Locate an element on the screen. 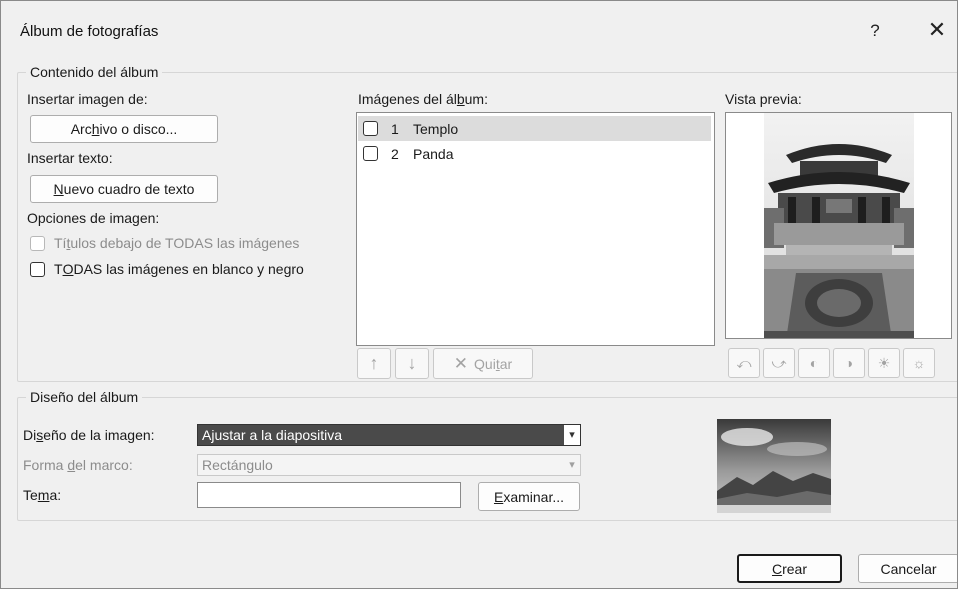  image-options-label: Opciones de imagen: is located at coordinates (93, 218).